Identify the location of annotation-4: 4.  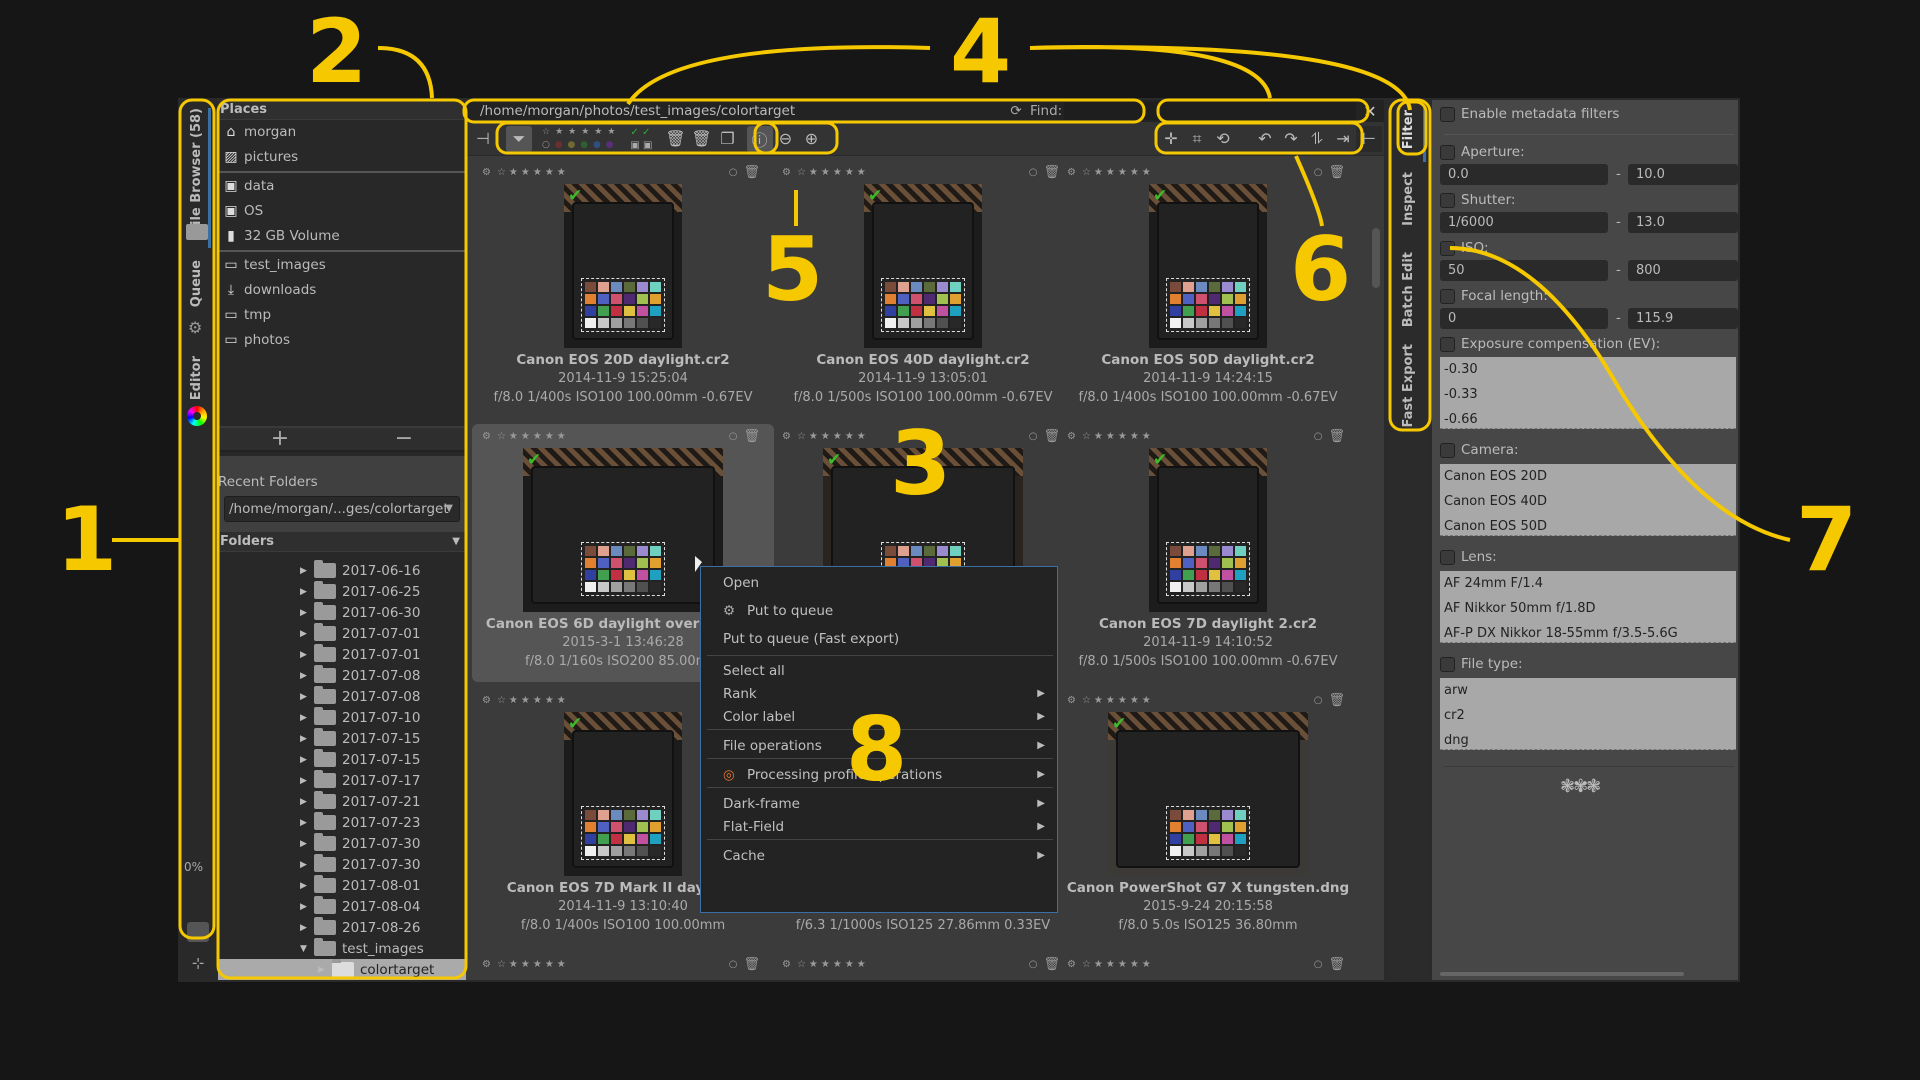
(981, 51).